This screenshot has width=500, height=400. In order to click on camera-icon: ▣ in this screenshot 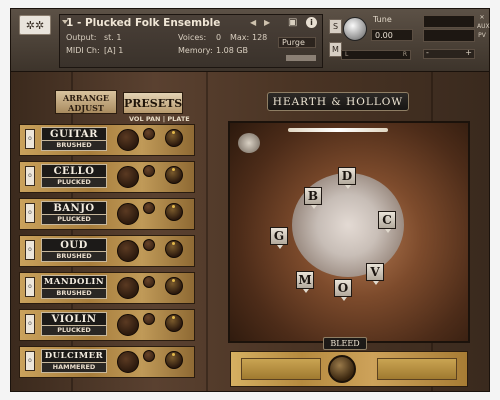, I will do `click(292, 22)`.